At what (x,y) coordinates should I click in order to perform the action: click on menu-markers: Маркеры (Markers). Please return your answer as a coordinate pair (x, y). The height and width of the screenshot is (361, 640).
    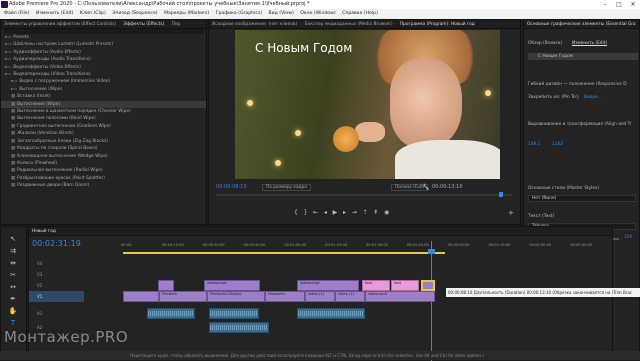
    Looking at the image, I should click on (186, 13).